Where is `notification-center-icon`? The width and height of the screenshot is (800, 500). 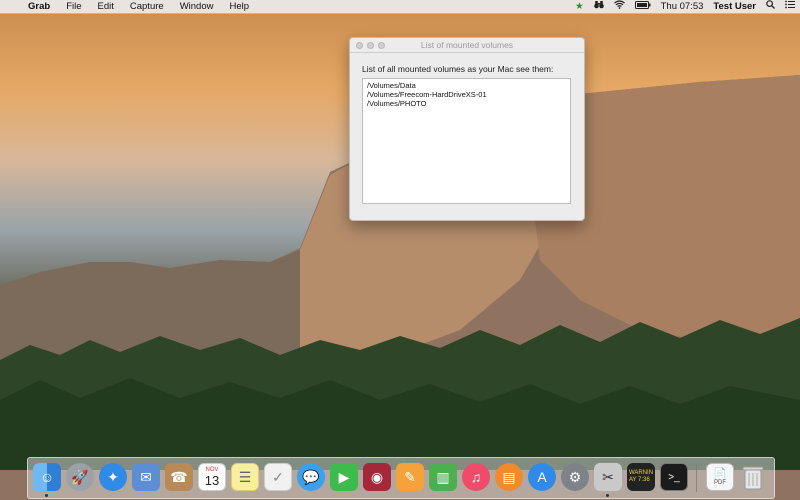
notification-center-icon is located at coordinates (790, 7).